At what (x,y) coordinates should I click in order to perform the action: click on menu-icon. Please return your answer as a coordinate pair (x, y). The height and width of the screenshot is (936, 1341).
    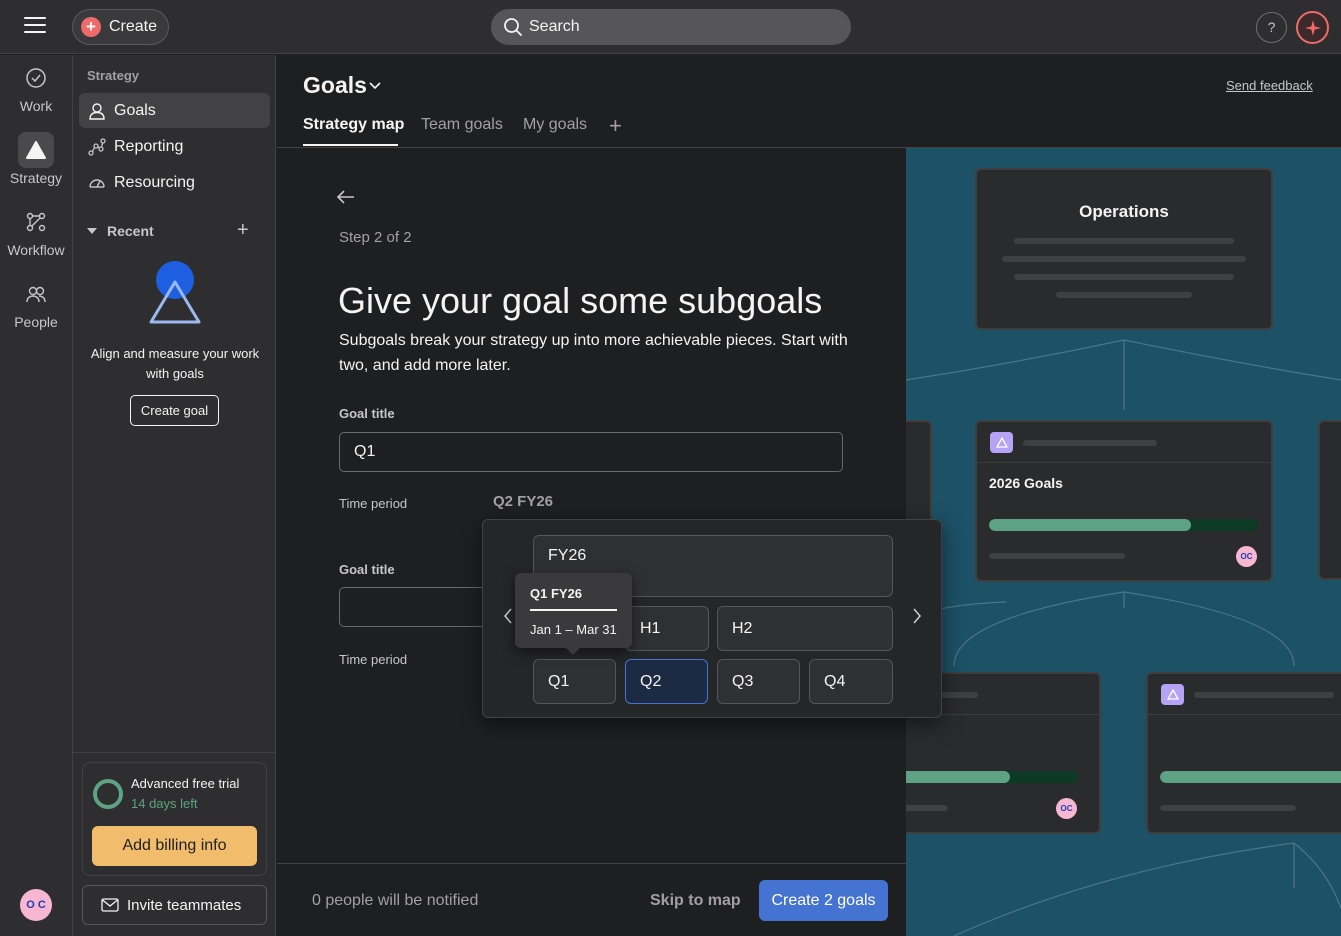
    Looking at the image, I should click on (35, 27).